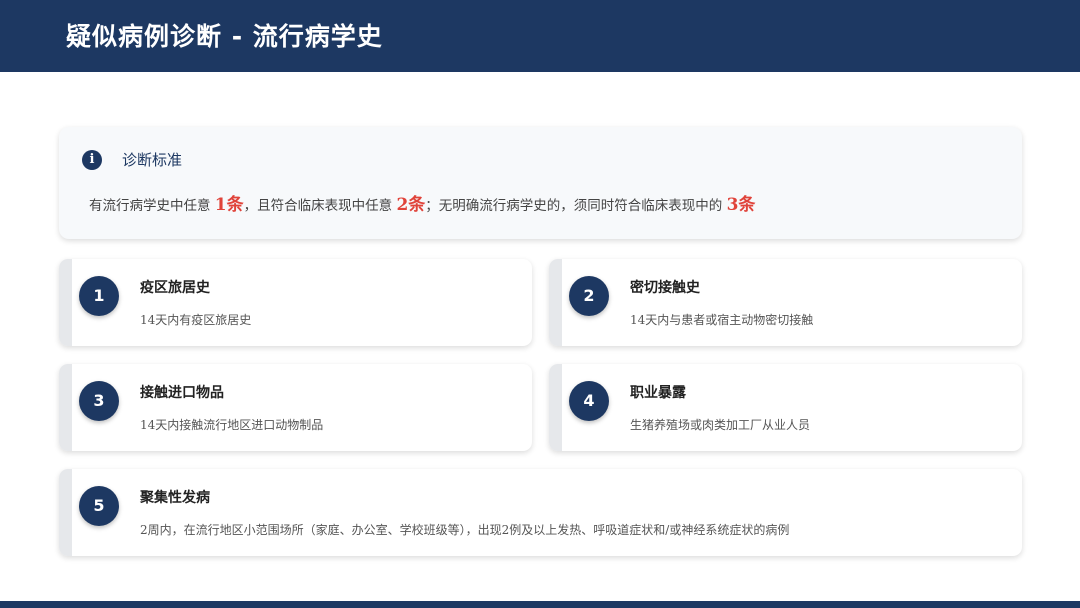  Describe the element at coordinates (785, 407) in the screenshot. I see `criterion-card-4: 4 职业暴露 生猪养殖场或肉类加工厂从业人员` at that location.